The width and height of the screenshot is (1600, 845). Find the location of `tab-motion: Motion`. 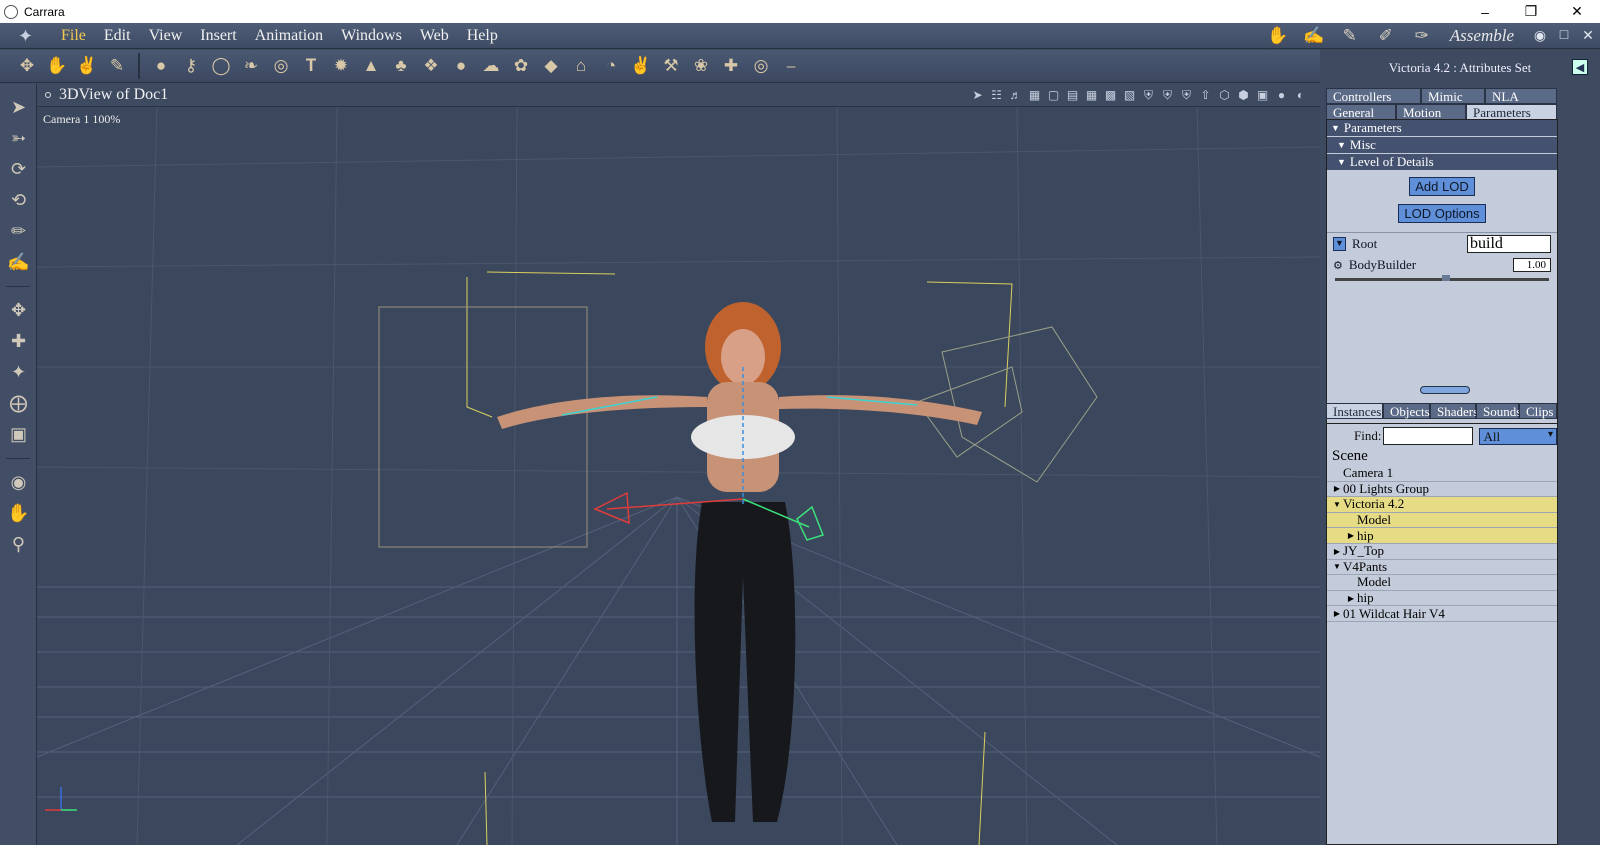

tab-motion: Motion is located at coordinates (1431, 112).